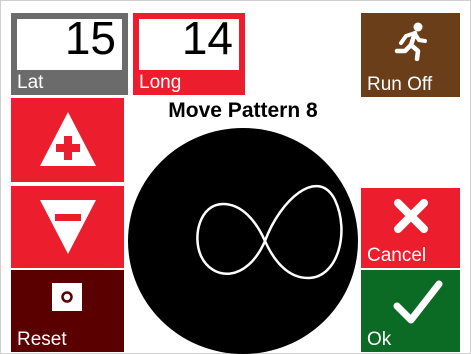 The height and width of the screenshot is (354, 471). I want to click on decrease-button, so click(67, 227).